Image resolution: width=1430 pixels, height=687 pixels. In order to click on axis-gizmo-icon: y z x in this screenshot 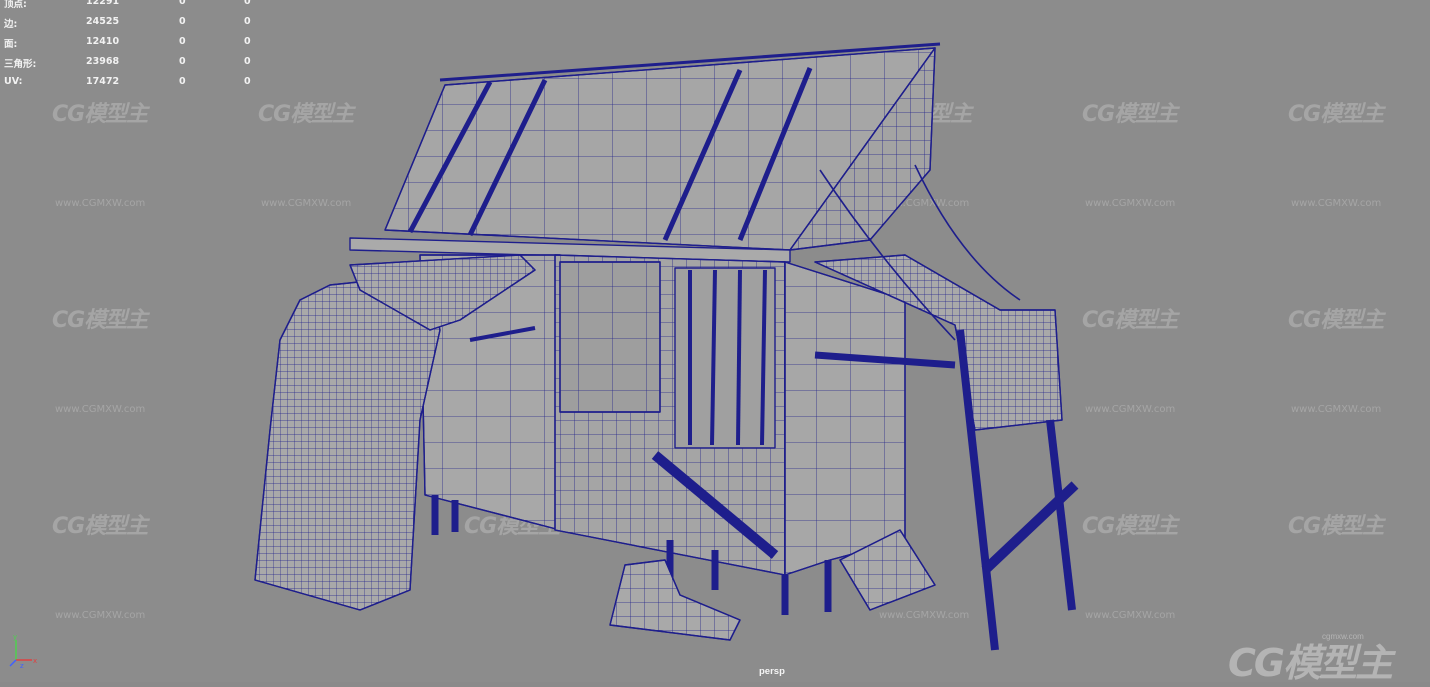, I will do `click(23, 651)`.